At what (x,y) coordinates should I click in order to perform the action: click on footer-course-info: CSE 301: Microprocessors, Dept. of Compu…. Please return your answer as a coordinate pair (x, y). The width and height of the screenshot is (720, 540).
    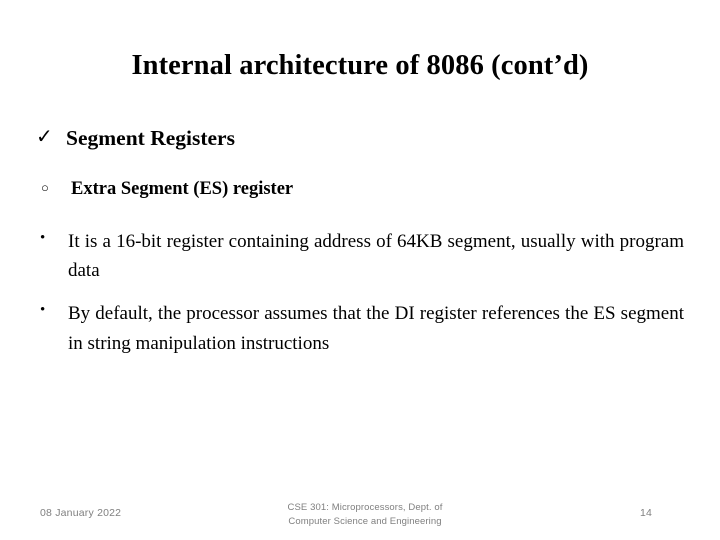
    Looking at the image, I should click on (365, 515).